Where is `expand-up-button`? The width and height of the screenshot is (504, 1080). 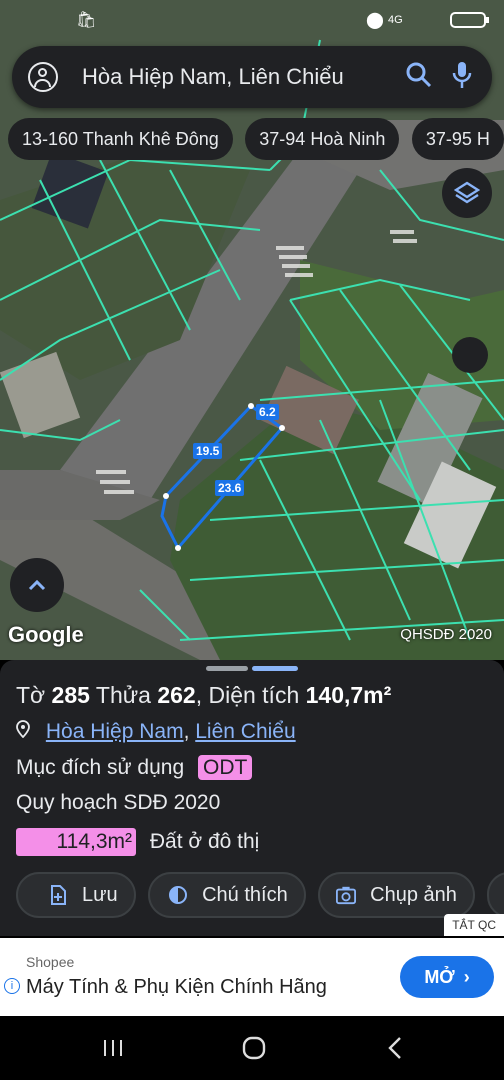
expand-up-button is located at coordinates (37, 585).